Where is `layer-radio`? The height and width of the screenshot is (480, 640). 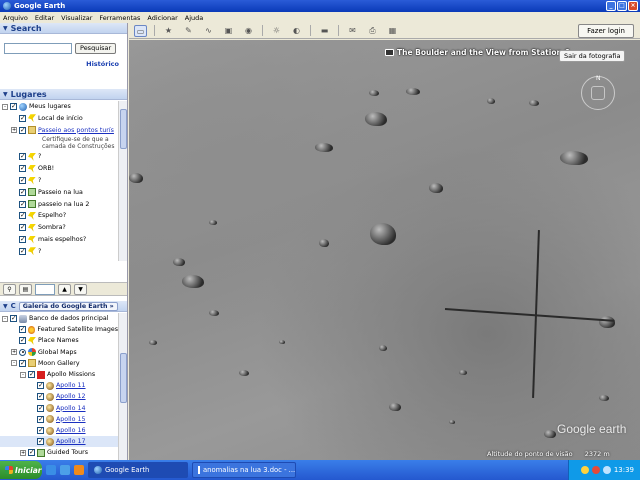 layer-radio is located at coordinates (22, 352).